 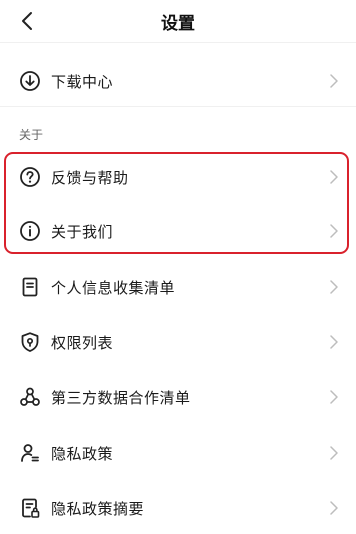 I want to click on download-center-label: 下载中心, so click(x=82, y=81).